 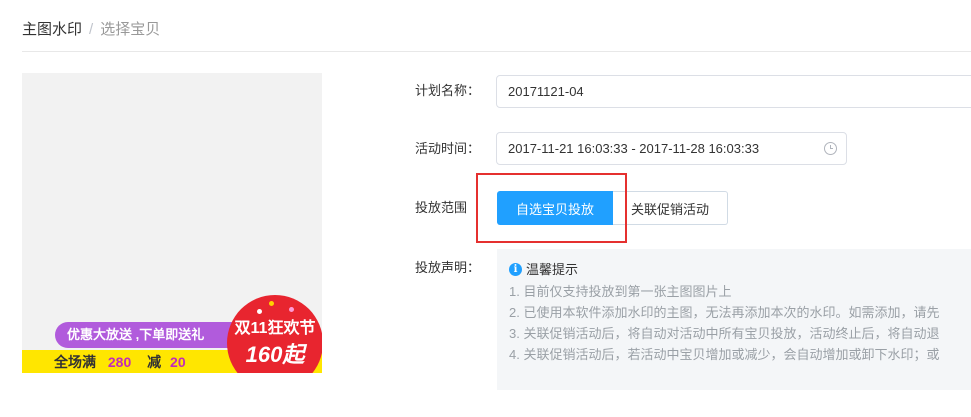 I want to click on statement-label: 投放声明：, so click(x=448, y=267).